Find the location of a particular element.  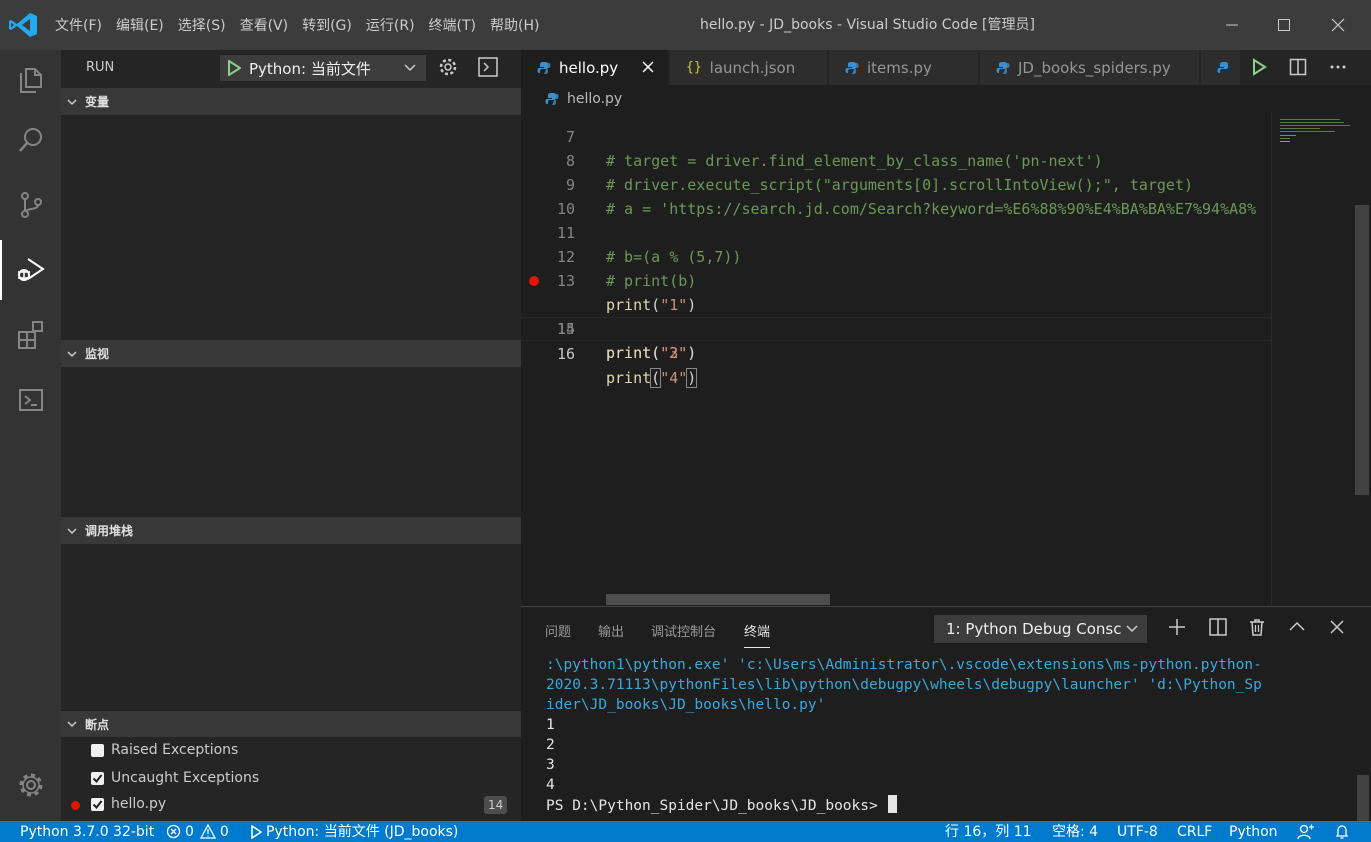

variables-section-header: 变量 is located at coordinates (291, 101).